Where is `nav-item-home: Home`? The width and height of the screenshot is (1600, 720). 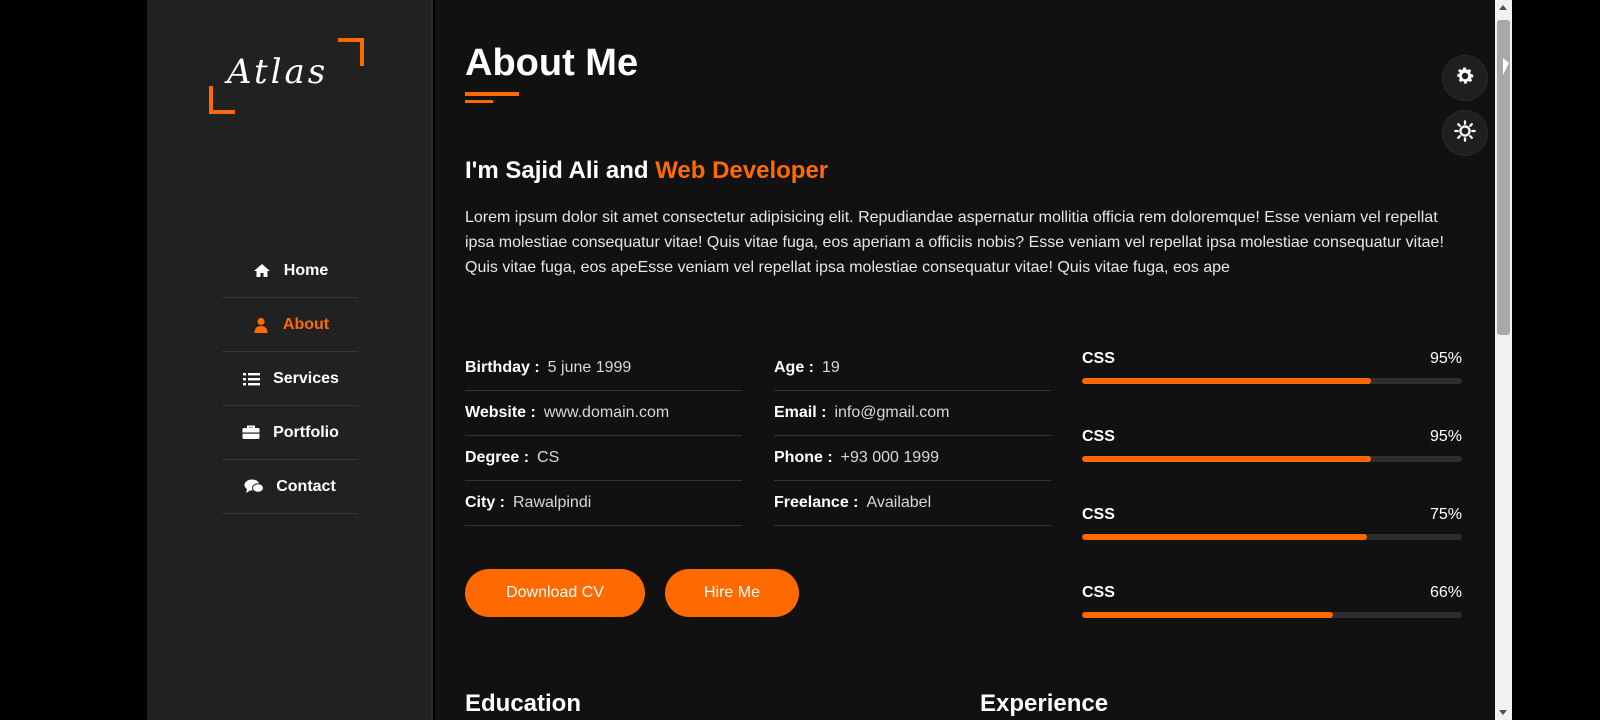 nav-item-home: Home is located at coordinates (290, 271).